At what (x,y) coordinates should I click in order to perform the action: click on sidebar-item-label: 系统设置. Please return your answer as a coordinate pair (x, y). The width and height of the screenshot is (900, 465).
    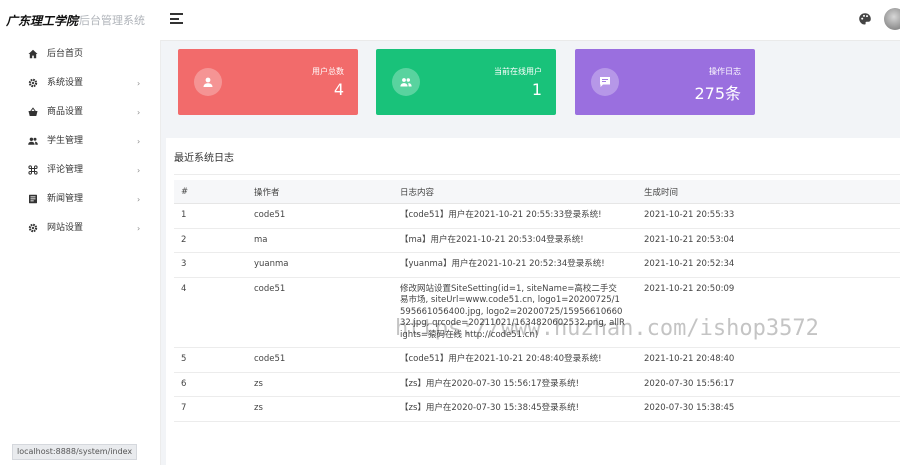
    Looking at the image, I should click on (65, 83).